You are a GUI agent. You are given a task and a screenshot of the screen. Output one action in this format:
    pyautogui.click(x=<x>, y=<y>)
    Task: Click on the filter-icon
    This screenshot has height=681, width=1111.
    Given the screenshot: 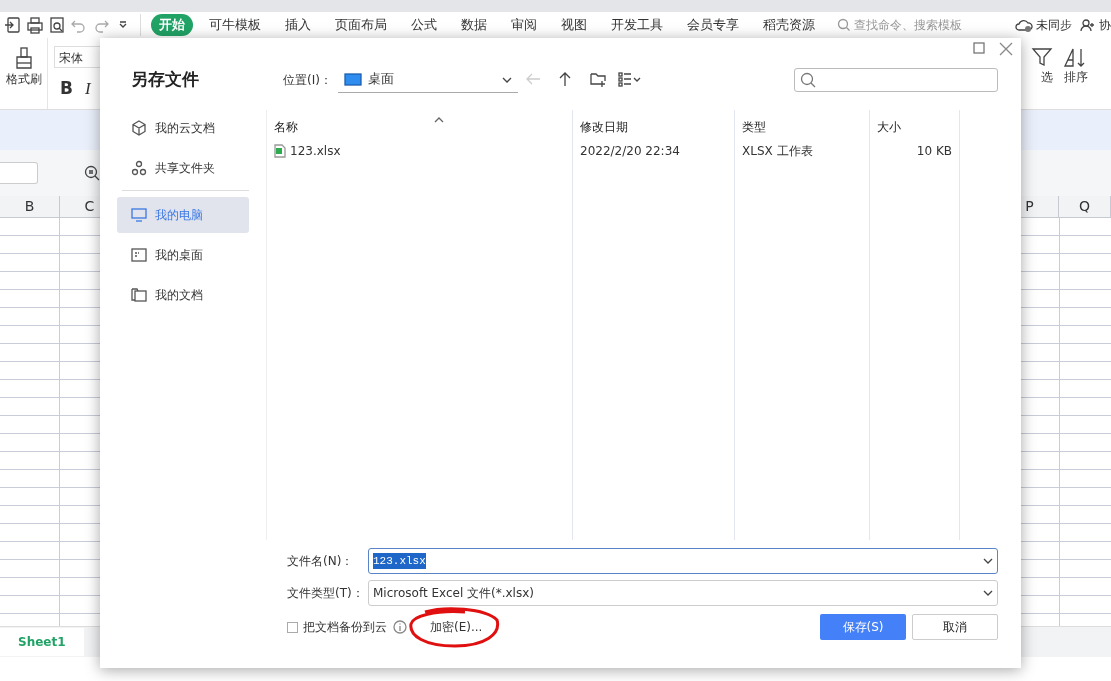 What is the action you would take?
    pyautogui.click(x=1042, y=57)
    